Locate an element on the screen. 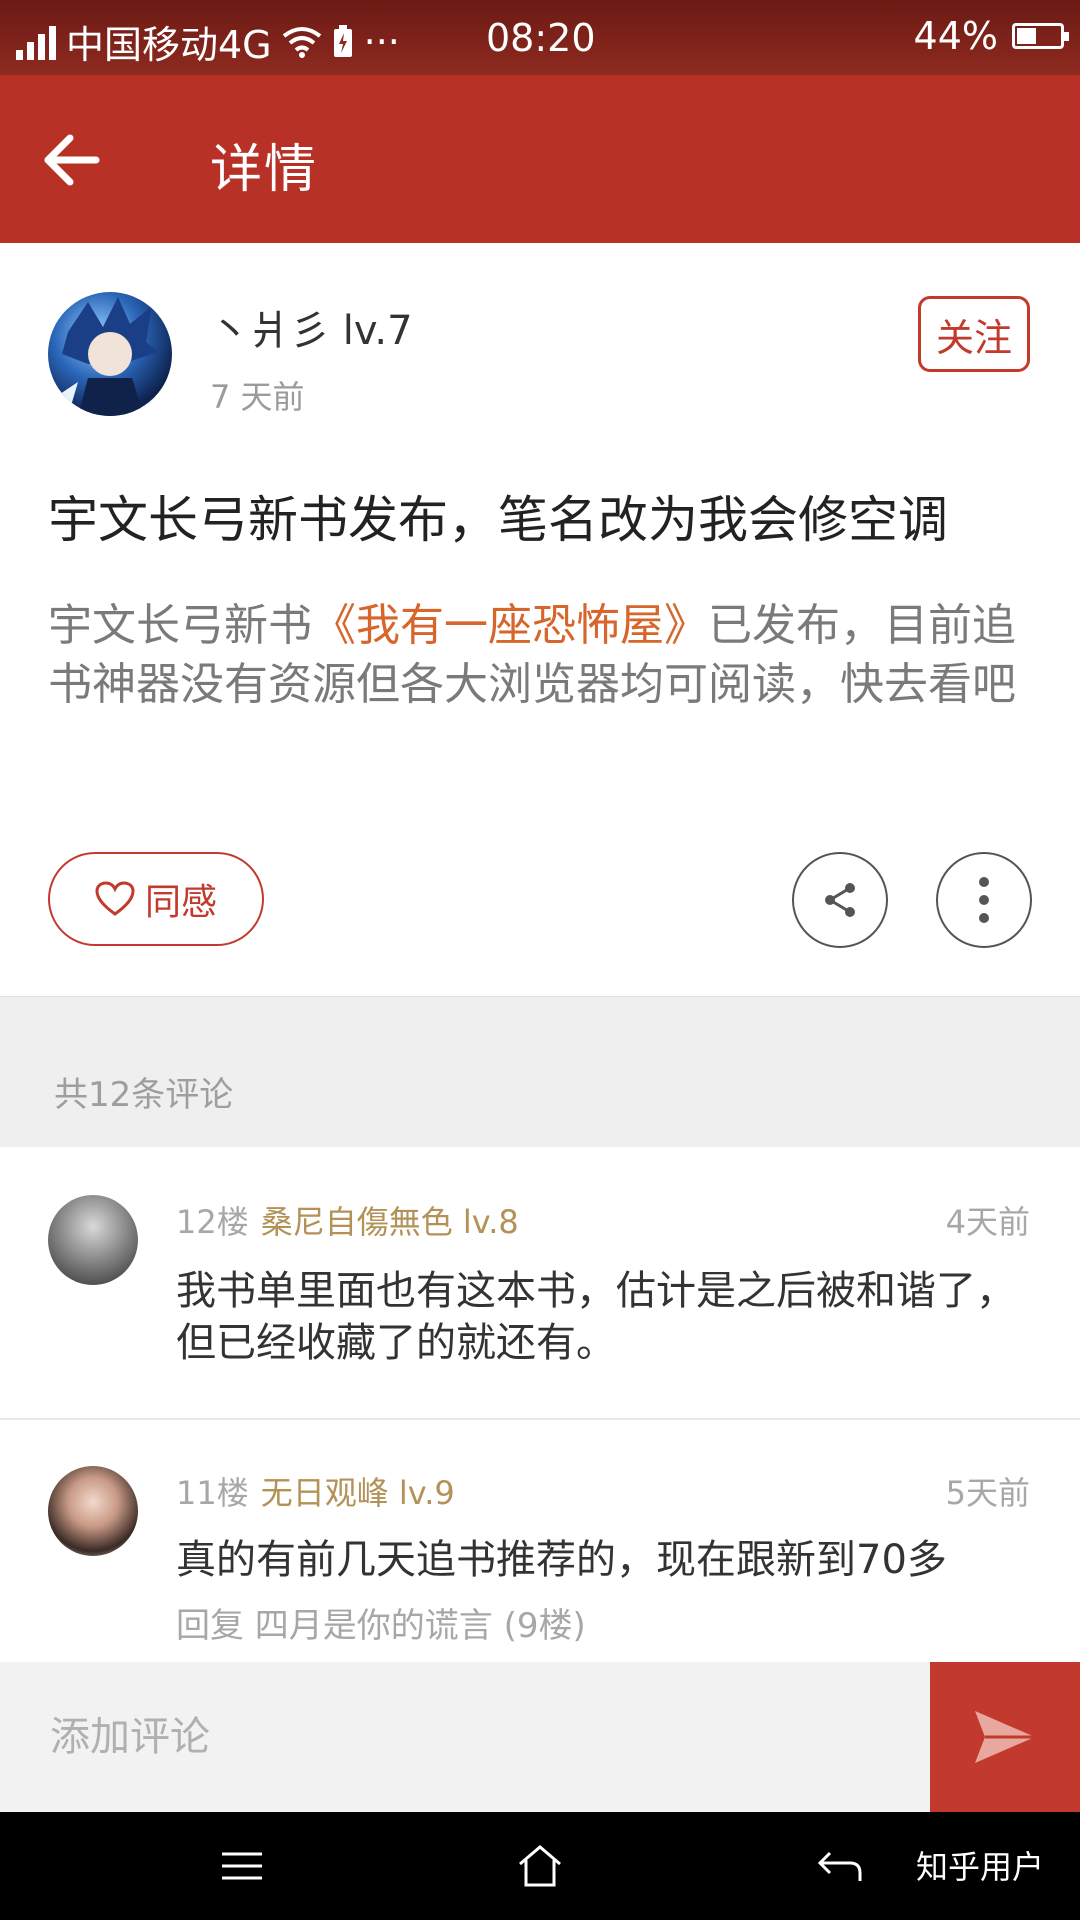 The width and height of the screenshot is (1080, 1920). home-icon is located at coordinates (540, 1866).